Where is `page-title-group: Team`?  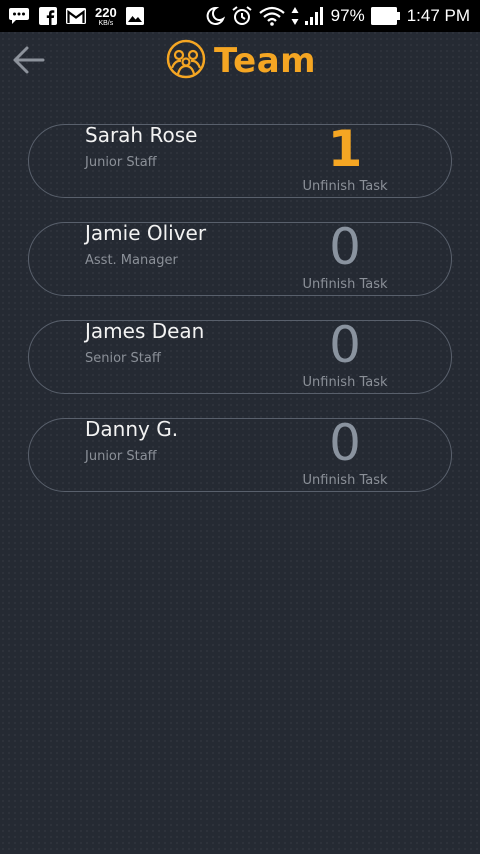 page-title-group: Team is located at coordinates (241, 61).